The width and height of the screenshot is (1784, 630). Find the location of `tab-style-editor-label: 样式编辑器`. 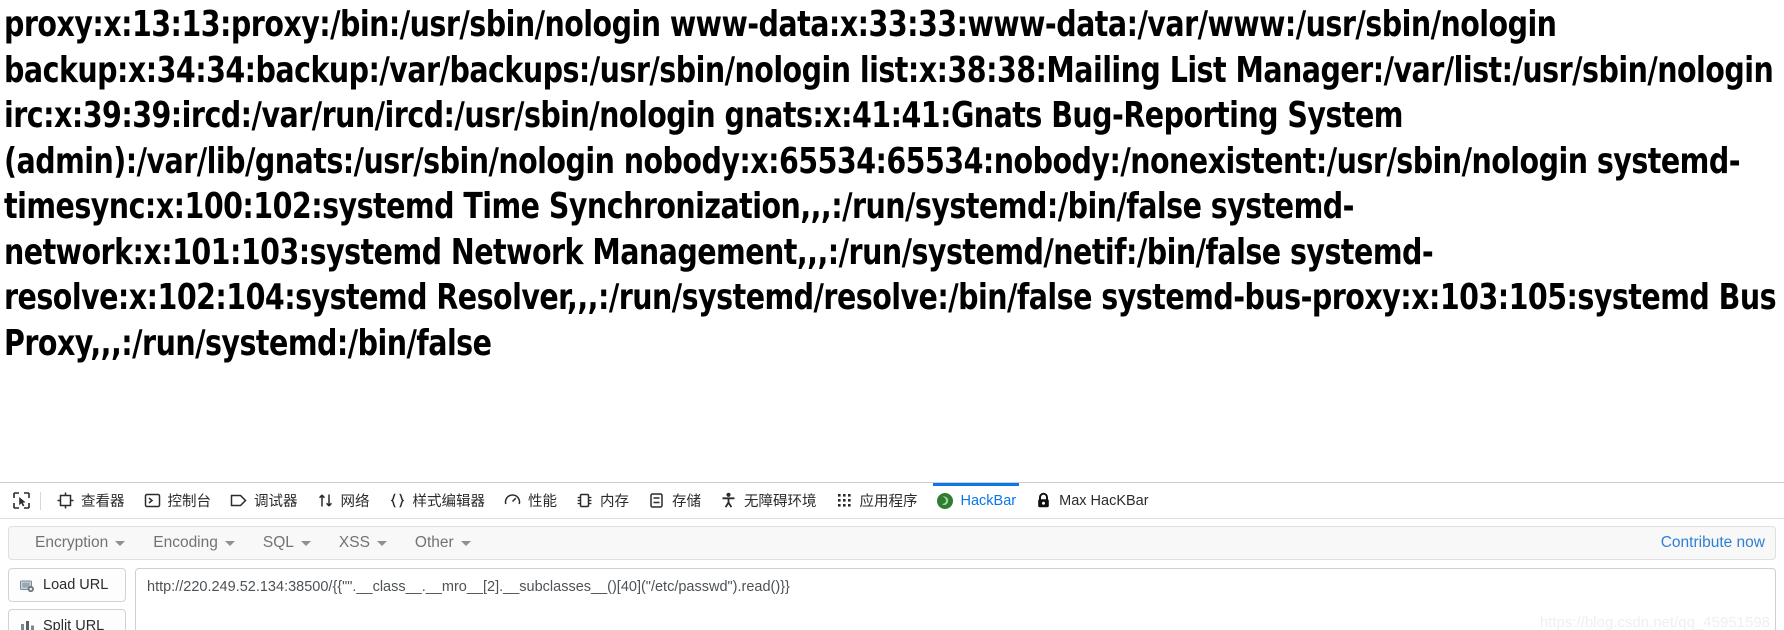

tab-style-editor-label: 样式编辑器 is located at coordinates (449, 502).